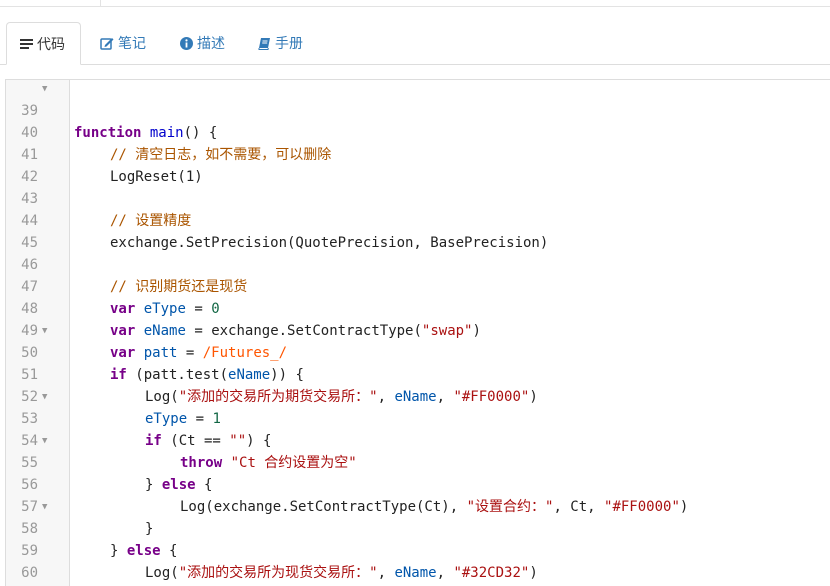 This screenshot has width=830, height=586. I want to click on code-line: 40 // 清空日志，如不需要，可以删除, so click(418, 131).